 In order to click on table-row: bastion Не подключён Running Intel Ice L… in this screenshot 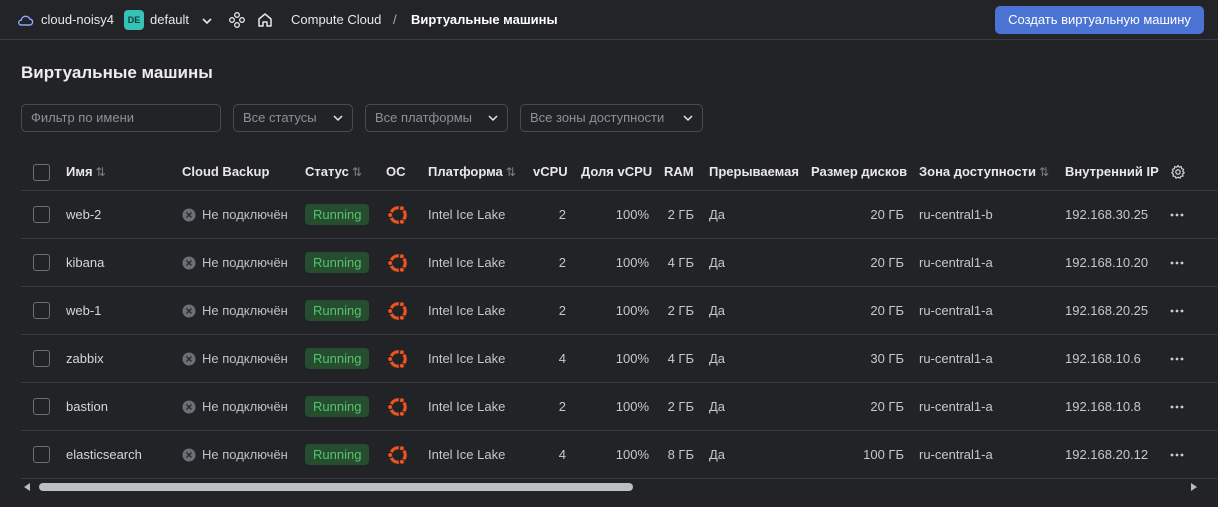, I will do `click(619, 407)`.